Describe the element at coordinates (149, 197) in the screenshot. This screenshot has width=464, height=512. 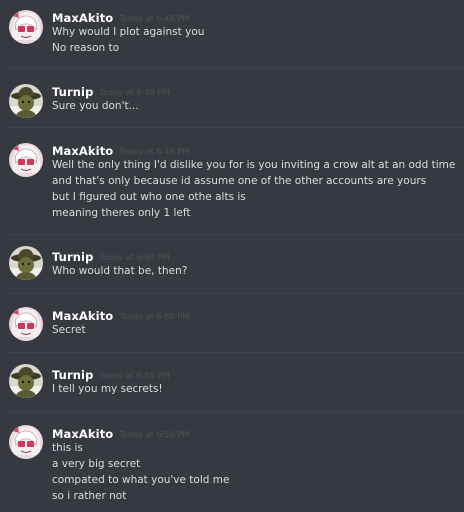
I see `message-line: but I figured out who one othe alts is` at that location.